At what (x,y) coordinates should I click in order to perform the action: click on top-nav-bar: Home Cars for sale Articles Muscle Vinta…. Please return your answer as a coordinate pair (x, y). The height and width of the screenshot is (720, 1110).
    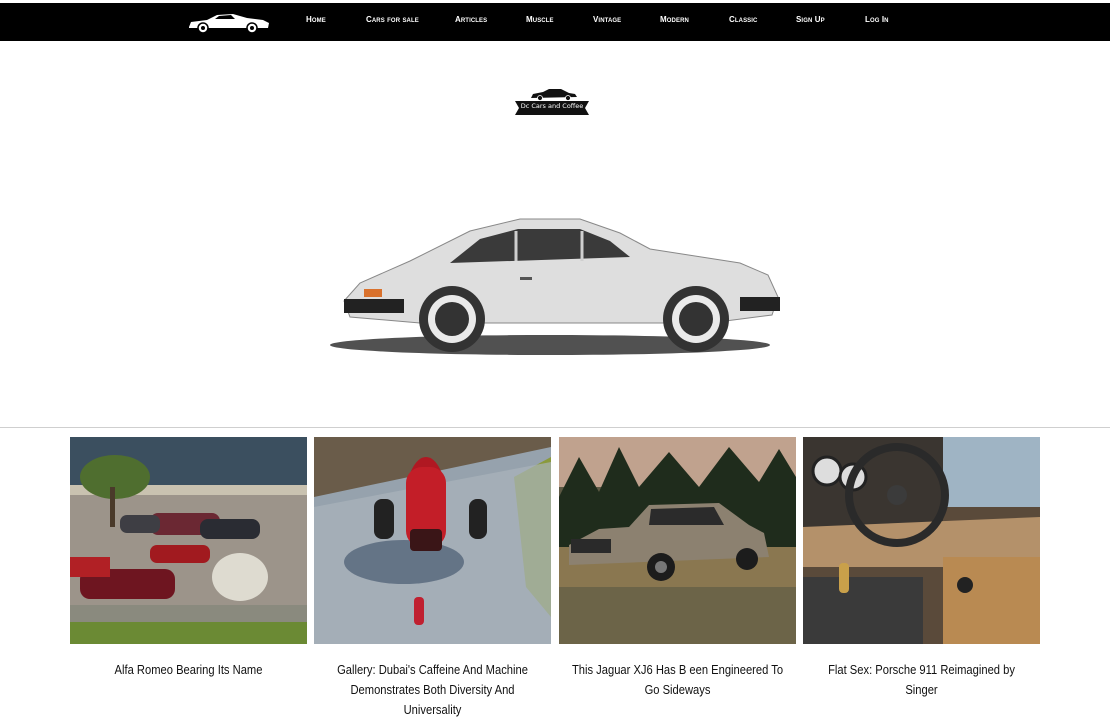
    Looking at the image, I should click on (555, 22).